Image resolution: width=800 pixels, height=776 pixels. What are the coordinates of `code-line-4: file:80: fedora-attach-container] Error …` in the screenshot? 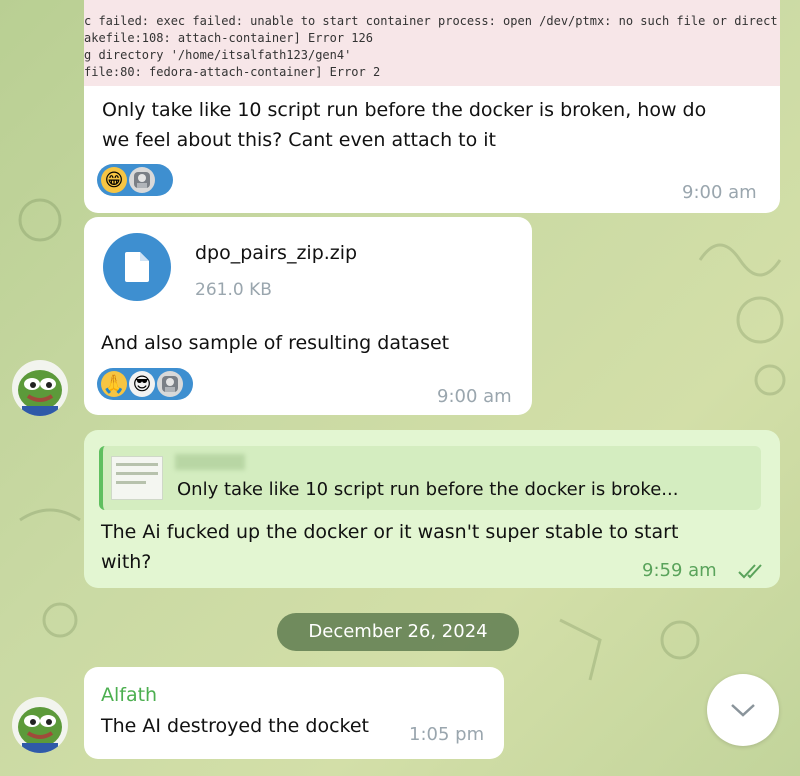 It's located at (232, 72).